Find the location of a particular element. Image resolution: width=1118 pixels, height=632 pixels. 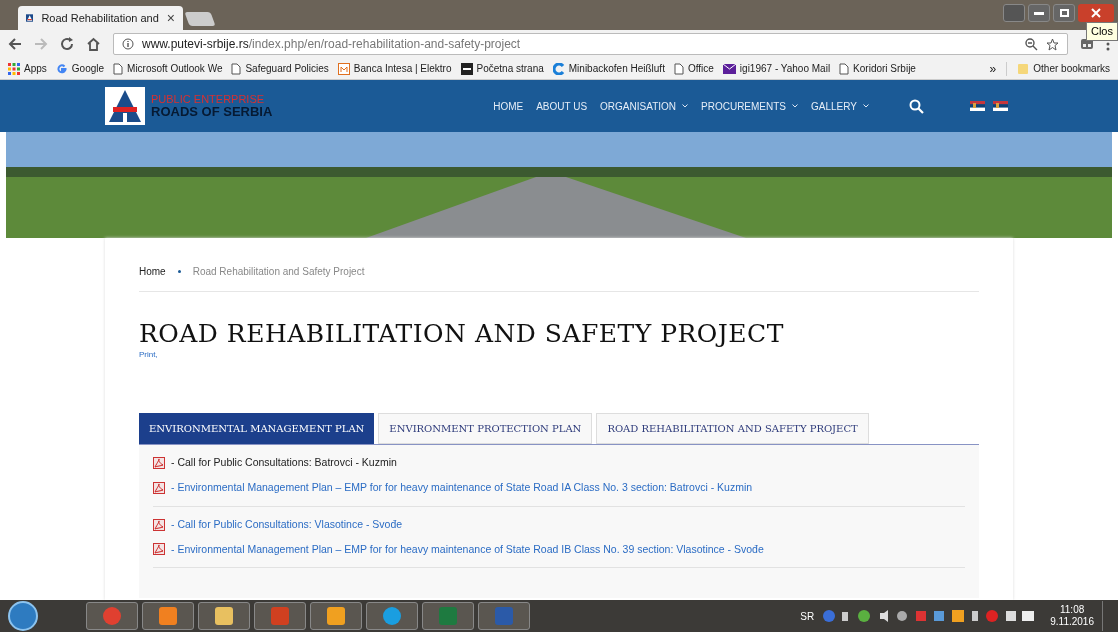

close-tab-button: × is located at coordinates (170, 18).